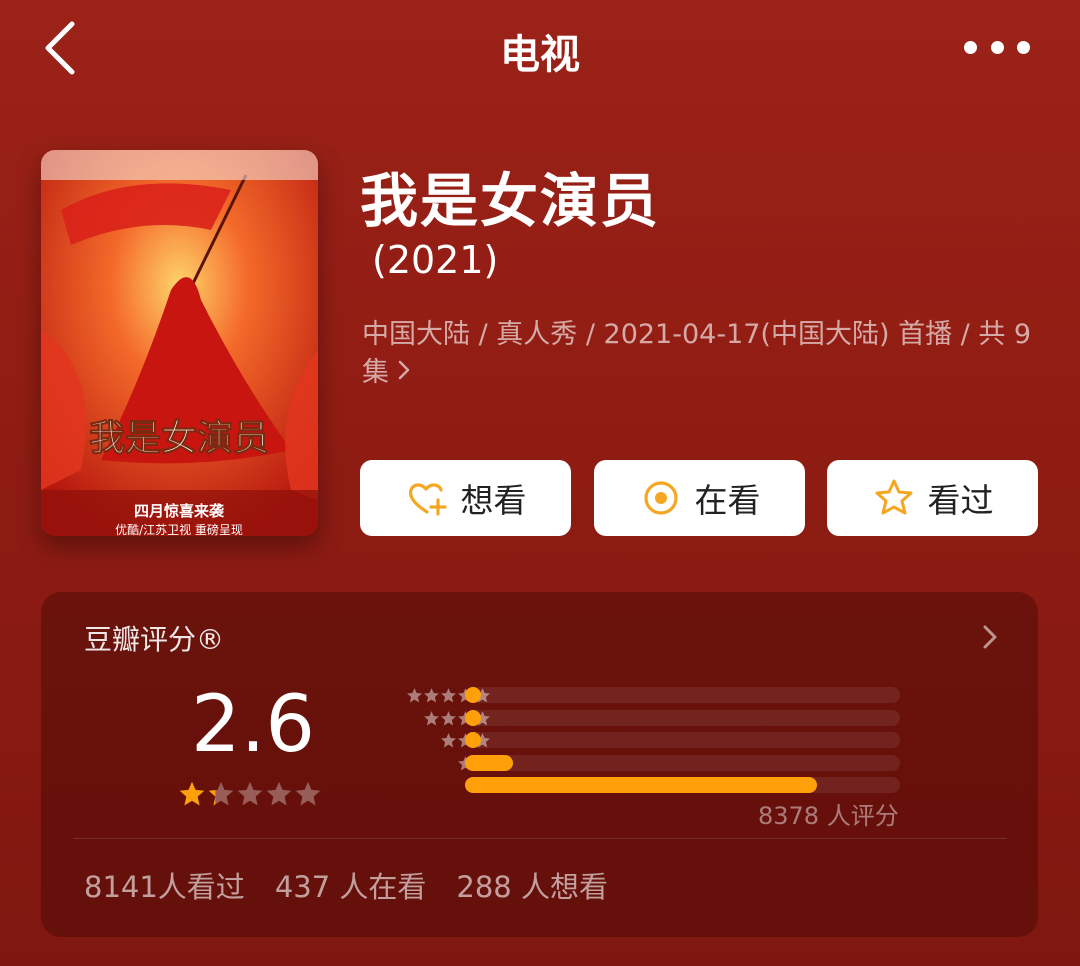 The image size is (1080, 966). I want to click on watched-count: 8141人看过, so click(164, 885).